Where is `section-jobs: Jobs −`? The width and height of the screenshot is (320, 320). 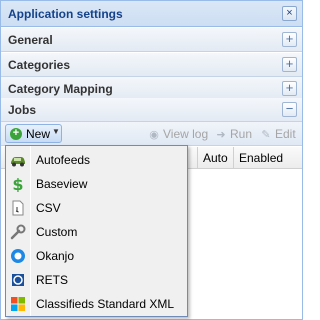
section-jobs: Jobs − is located at coordinates (151, 110).